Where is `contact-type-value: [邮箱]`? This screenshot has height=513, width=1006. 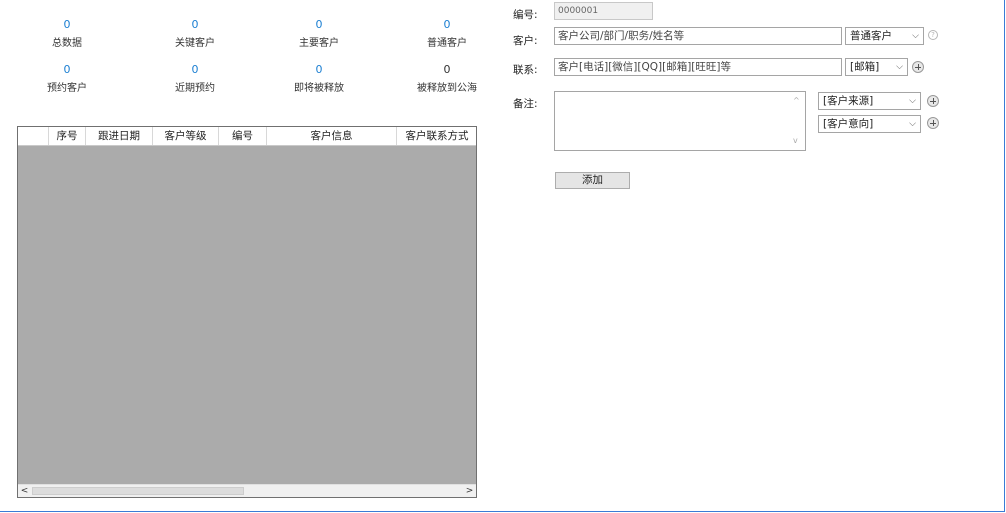
contact-type-value: [邮箱] is located at coordinates (865, 67).